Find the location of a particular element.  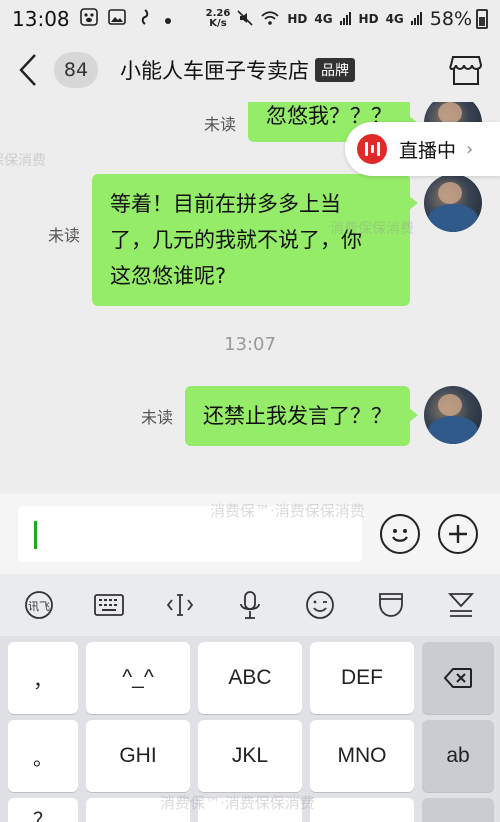

cursor-move-button is located at coordinates (180, 605).